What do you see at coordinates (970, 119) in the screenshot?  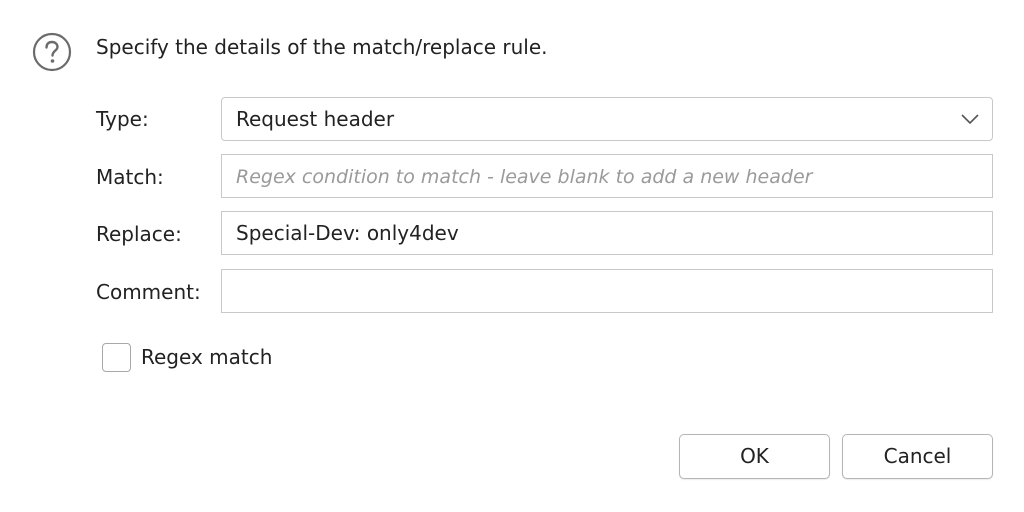 I see `chevron-down-icon` at bounding box center [970, 119].